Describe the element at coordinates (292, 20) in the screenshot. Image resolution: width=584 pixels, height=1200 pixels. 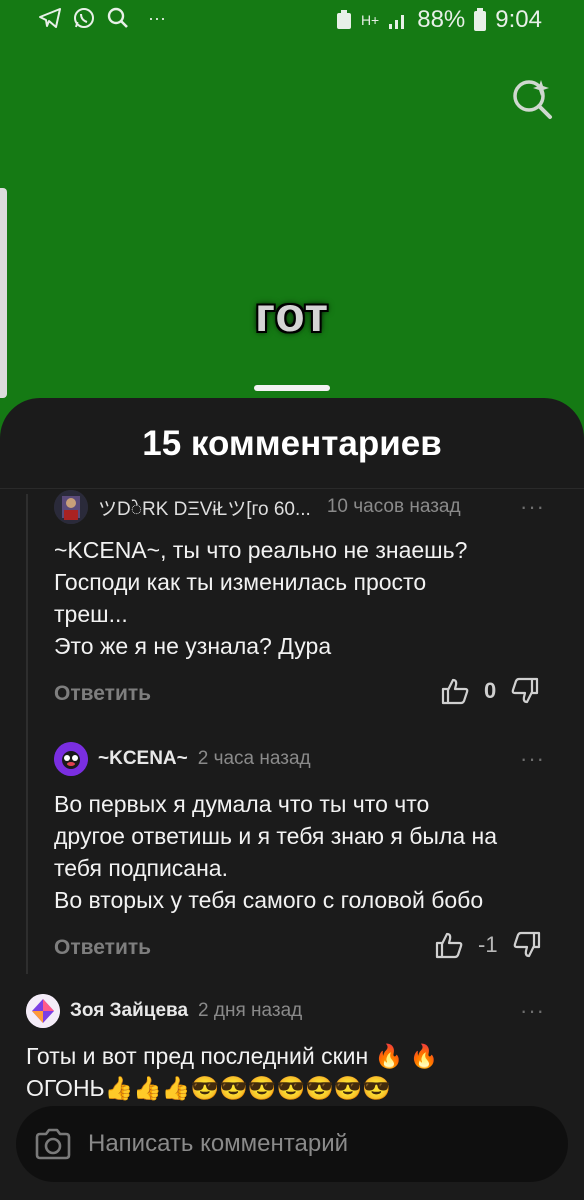
I see `status-bar: ··· H+ 88% 9:04` at that location.